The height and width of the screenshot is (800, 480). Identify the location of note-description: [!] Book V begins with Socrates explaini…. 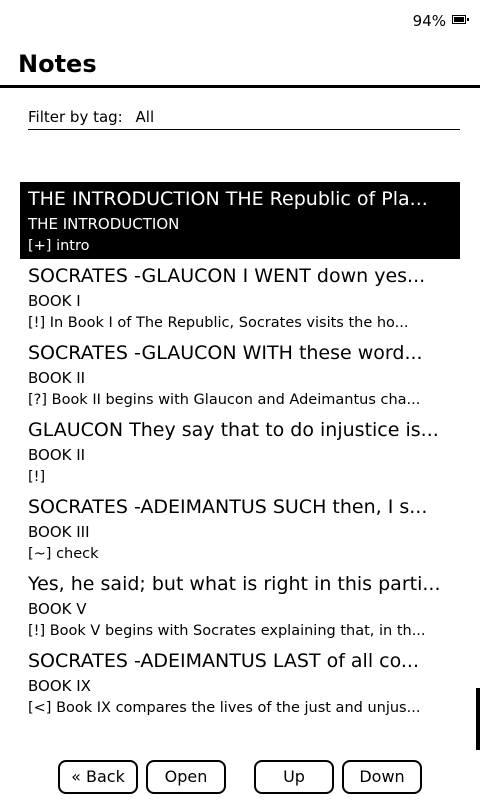
(227, 631).